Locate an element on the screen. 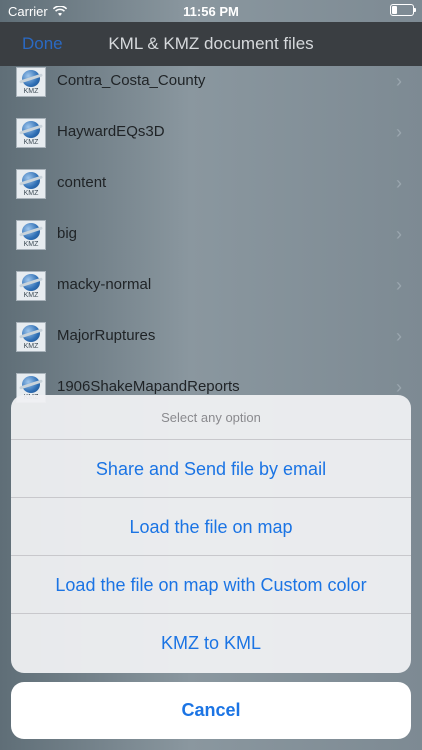 The width and height of the screenshot is (422, 750). file-name: 1906ShakeMapandReports is located at coordinates (148, 386).